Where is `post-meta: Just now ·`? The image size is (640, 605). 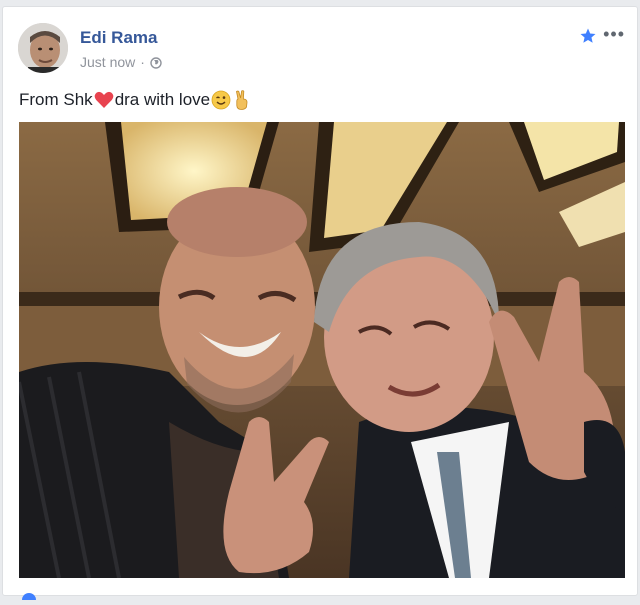
post-meta: Just now · is located at coordinates (121, 62).